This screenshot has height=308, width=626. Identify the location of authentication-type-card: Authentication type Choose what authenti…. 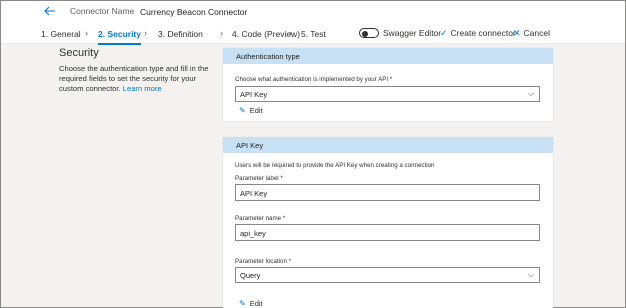
(388, 84).